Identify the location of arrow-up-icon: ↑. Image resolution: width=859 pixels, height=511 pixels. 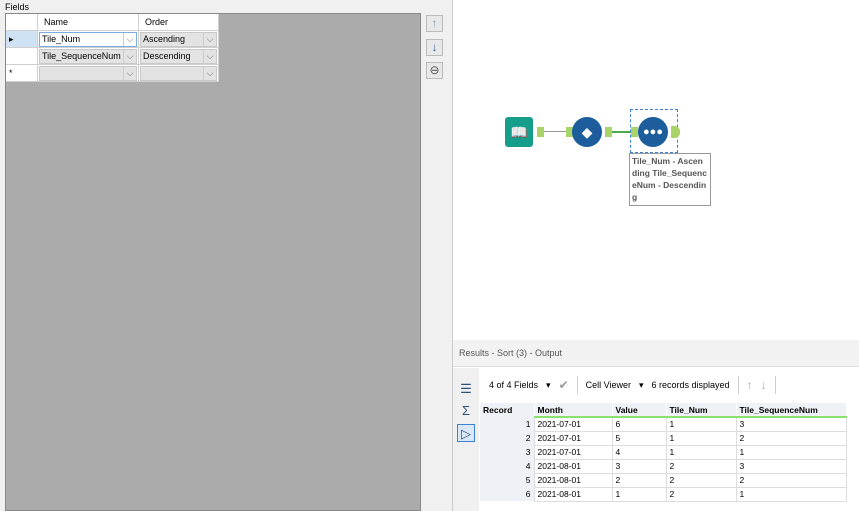
(750, 385).